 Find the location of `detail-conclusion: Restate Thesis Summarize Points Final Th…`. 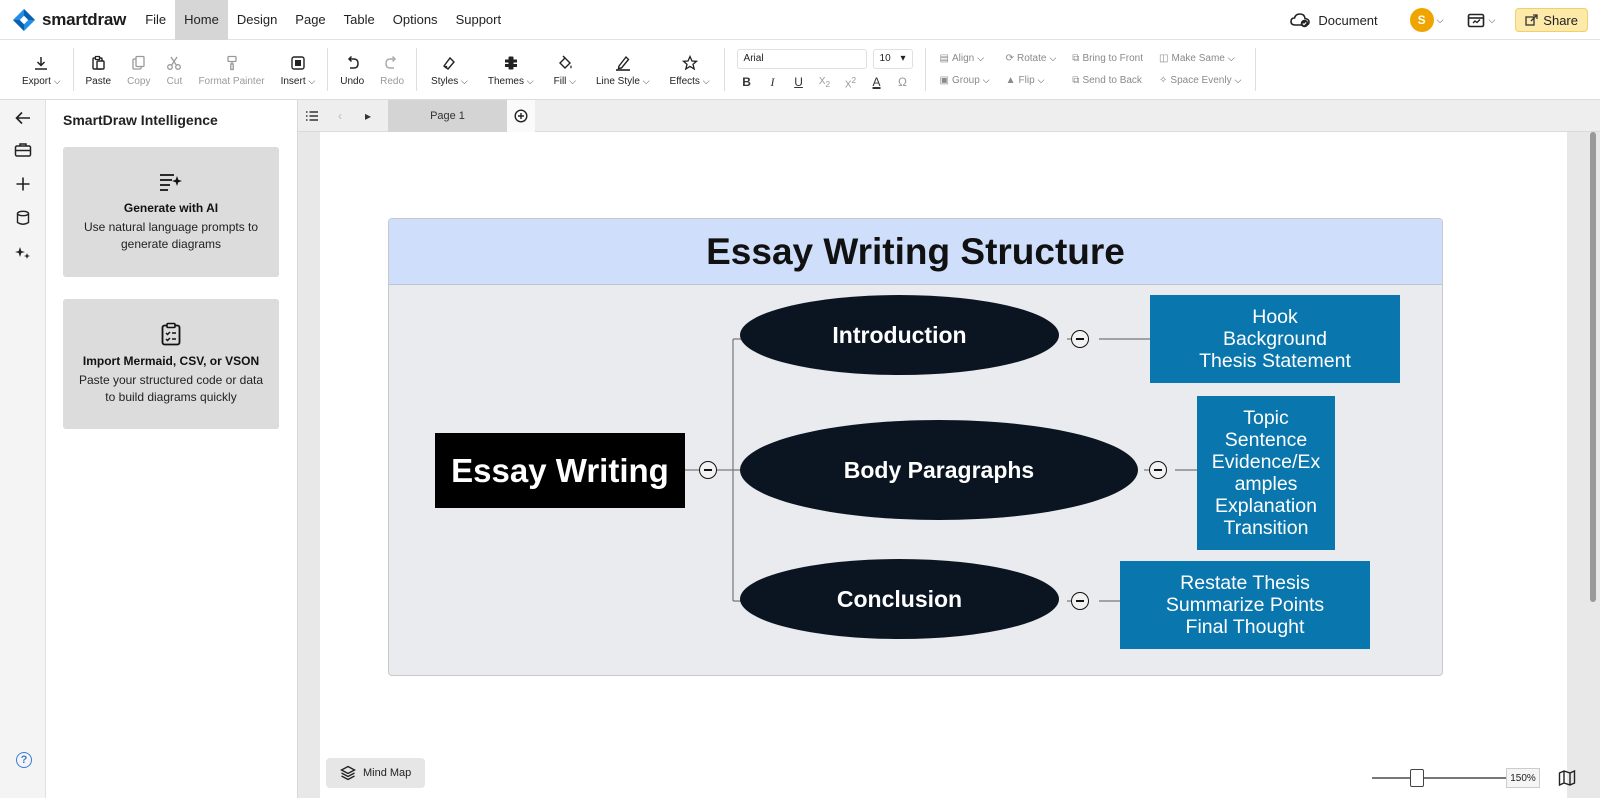

detail-conclusion: Restate Thesis Summarize Points Final Th… is located at coordinates (1245, 605).